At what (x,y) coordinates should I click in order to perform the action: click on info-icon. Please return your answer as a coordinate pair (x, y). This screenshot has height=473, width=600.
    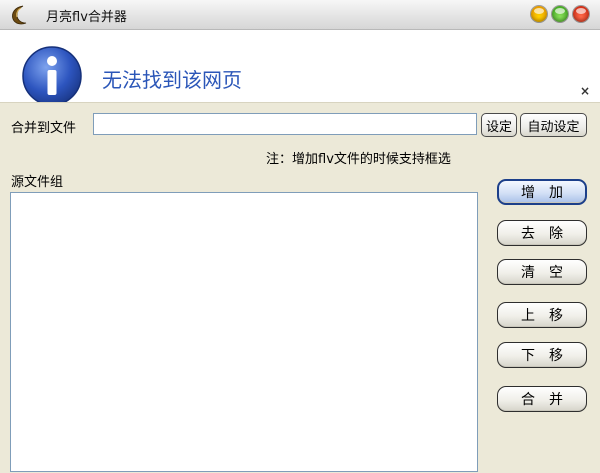
    Looking at the image, I should click on (52, 76).